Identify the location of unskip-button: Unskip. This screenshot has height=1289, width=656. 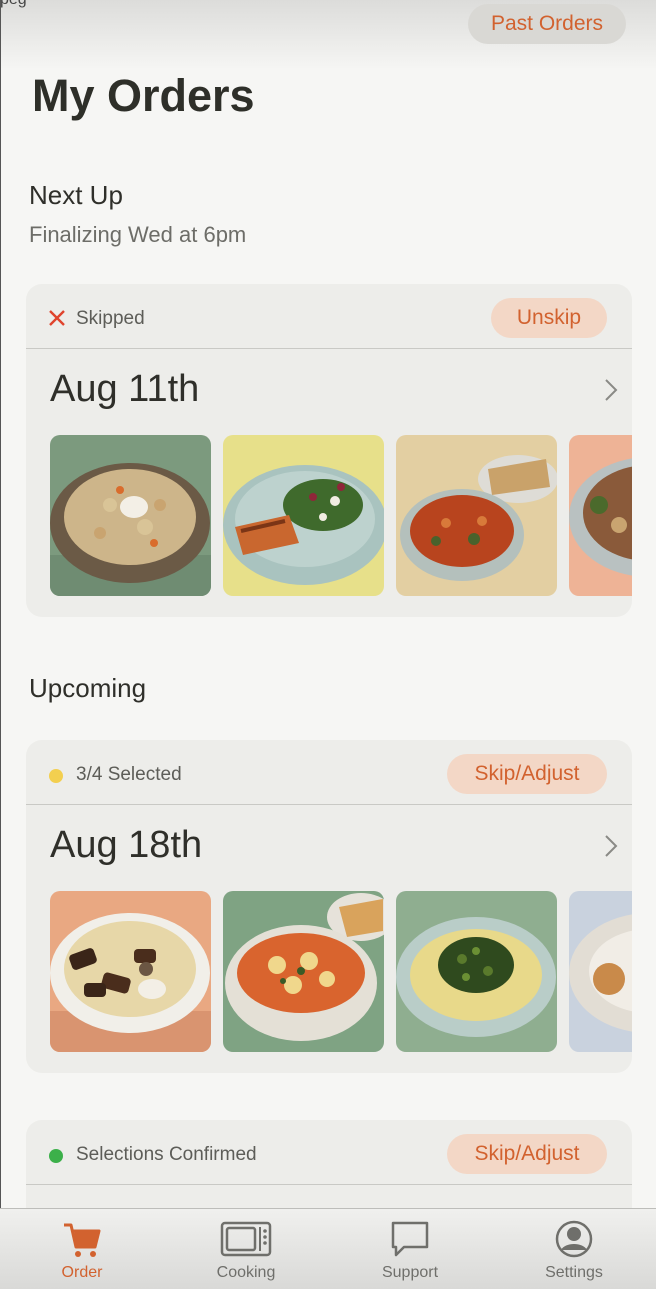
(549, 318).